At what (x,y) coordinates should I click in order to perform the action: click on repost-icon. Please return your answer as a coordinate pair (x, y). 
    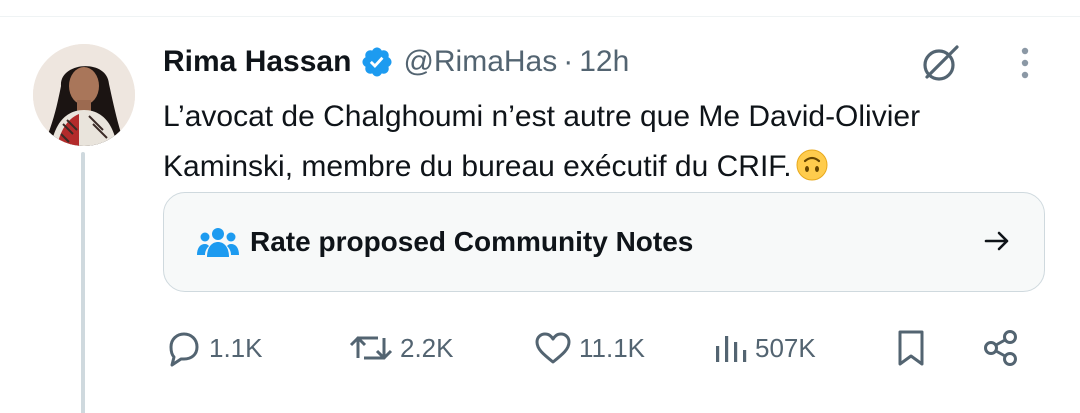
    Looking at the image, I should click on (371, 348).